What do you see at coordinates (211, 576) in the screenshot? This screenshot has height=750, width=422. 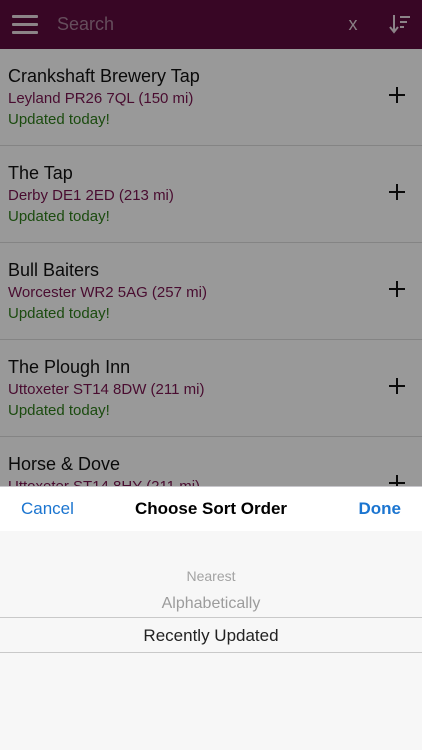 I see `sort-option: Nearest` at bounding box center [211, 576].